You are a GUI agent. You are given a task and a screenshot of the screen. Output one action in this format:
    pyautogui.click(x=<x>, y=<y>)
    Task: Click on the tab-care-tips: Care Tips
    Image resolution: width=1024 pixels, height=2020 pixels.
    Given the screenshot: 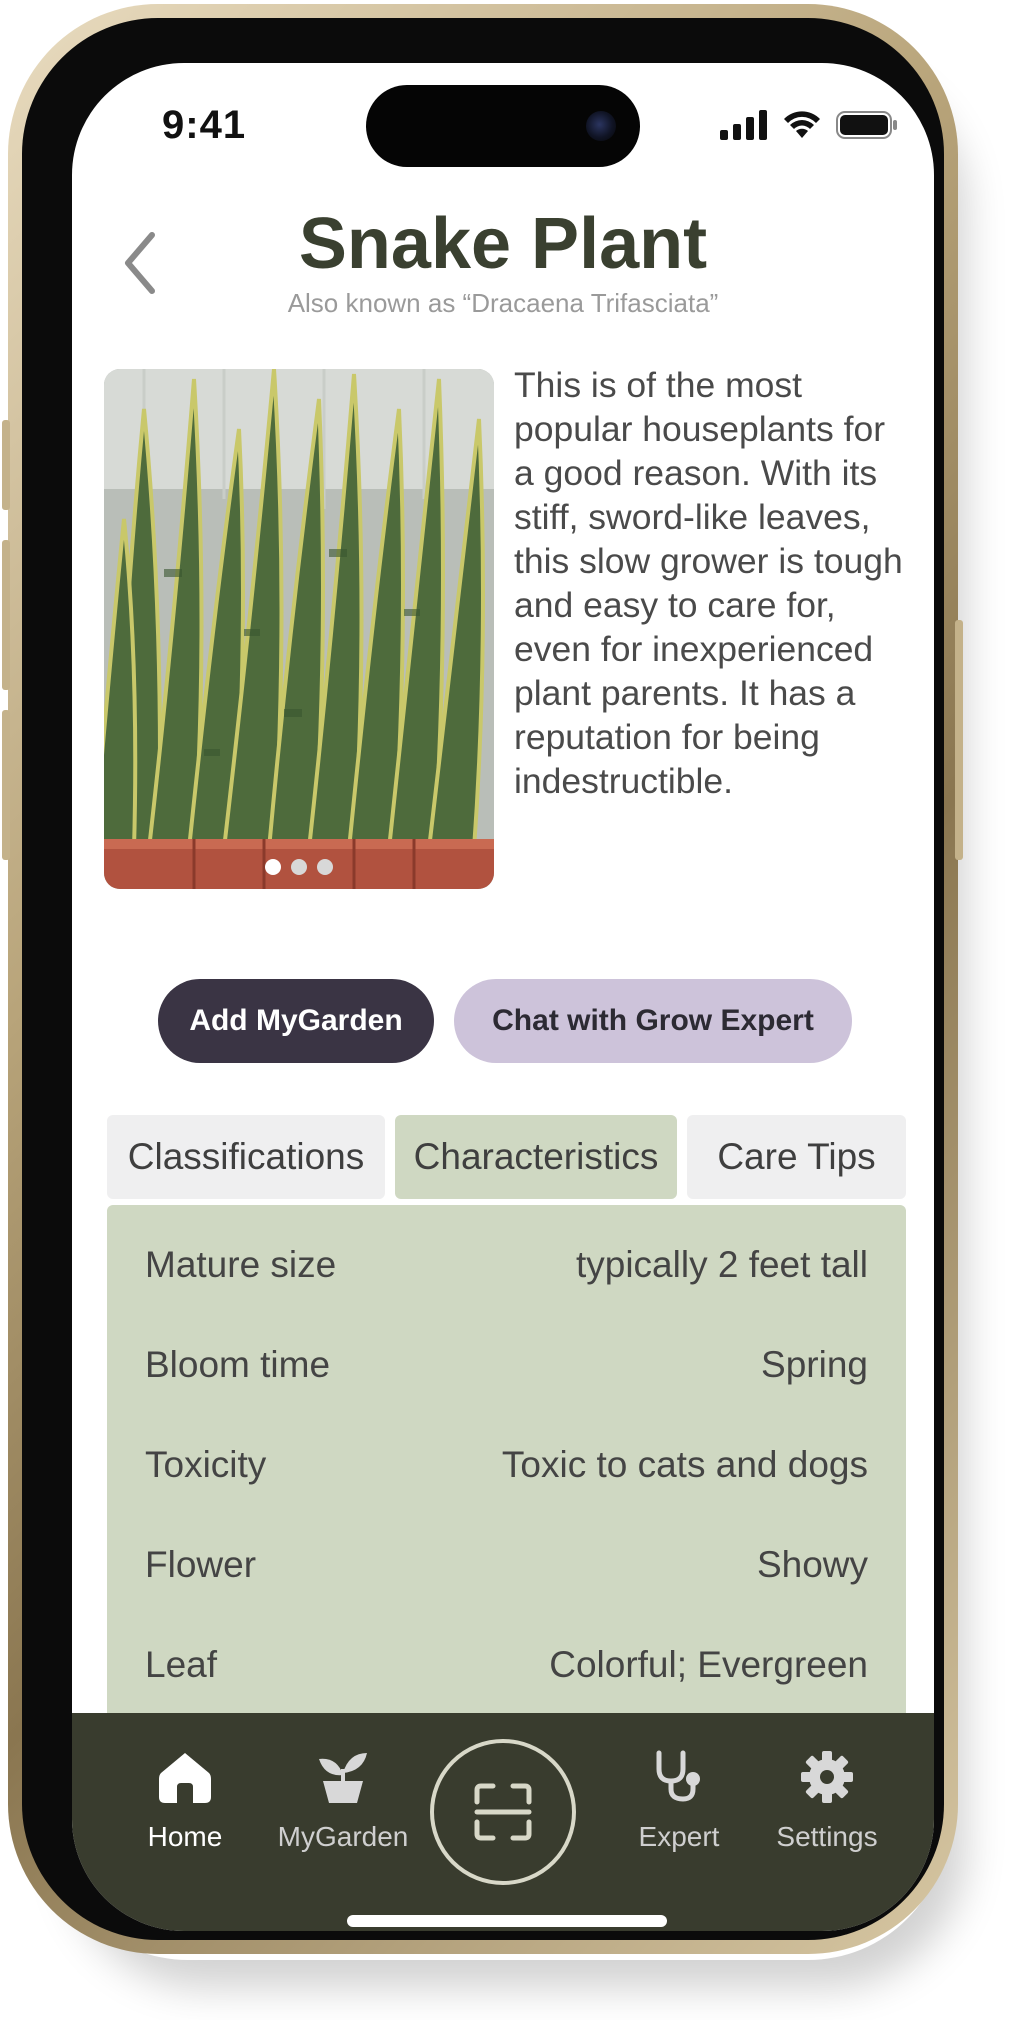 What is the action you would take?
    pyautogui.click(x=796, y=1157)
    